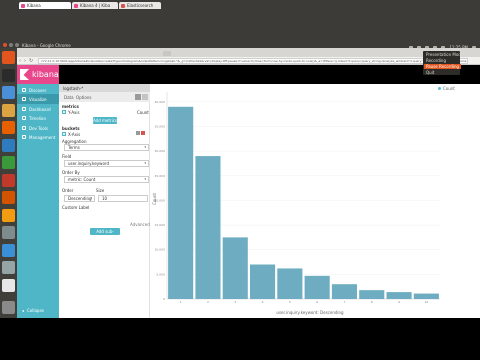 This screenshot has width=480, height=360. I want to click on nav-label: Timelion, so click(37, 118).